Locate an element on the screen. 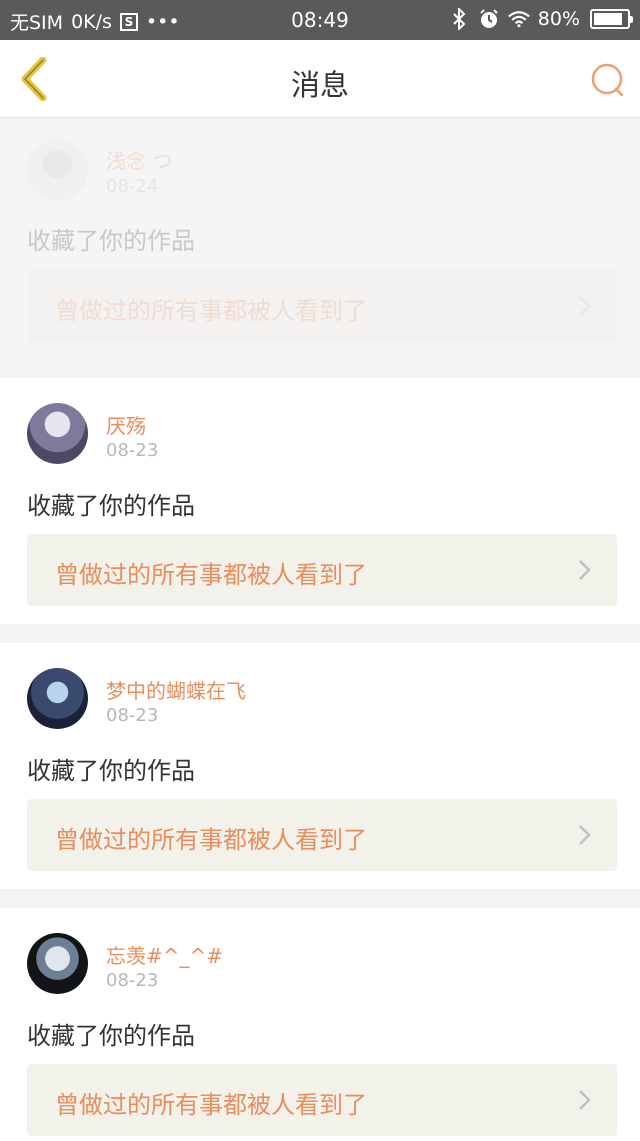 This screenshot has width=640, height=1141. username: 厌殇 is located at coordinates (126, 424).